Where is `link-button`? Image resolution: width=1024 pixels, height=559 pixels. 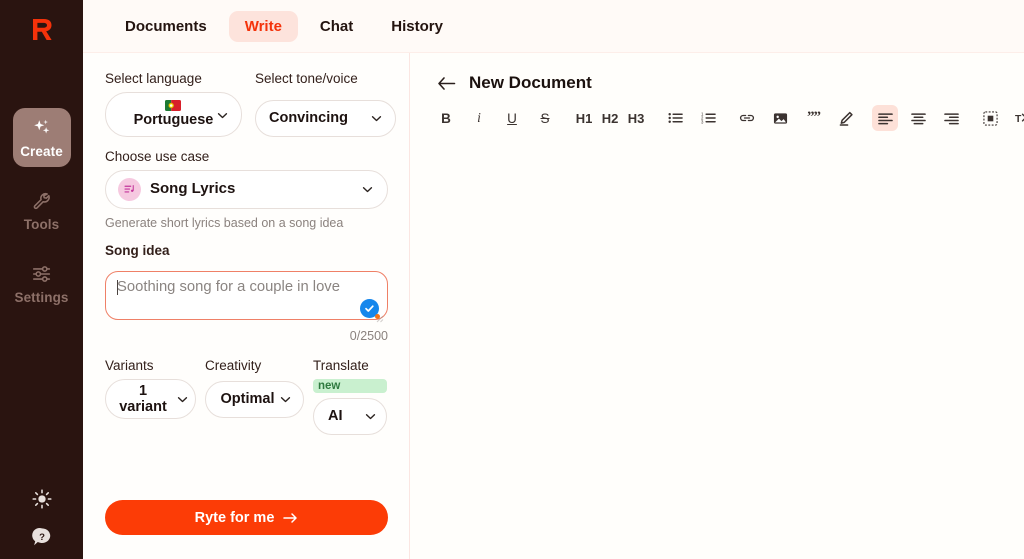
link-button is located at coordinates (747, 118).